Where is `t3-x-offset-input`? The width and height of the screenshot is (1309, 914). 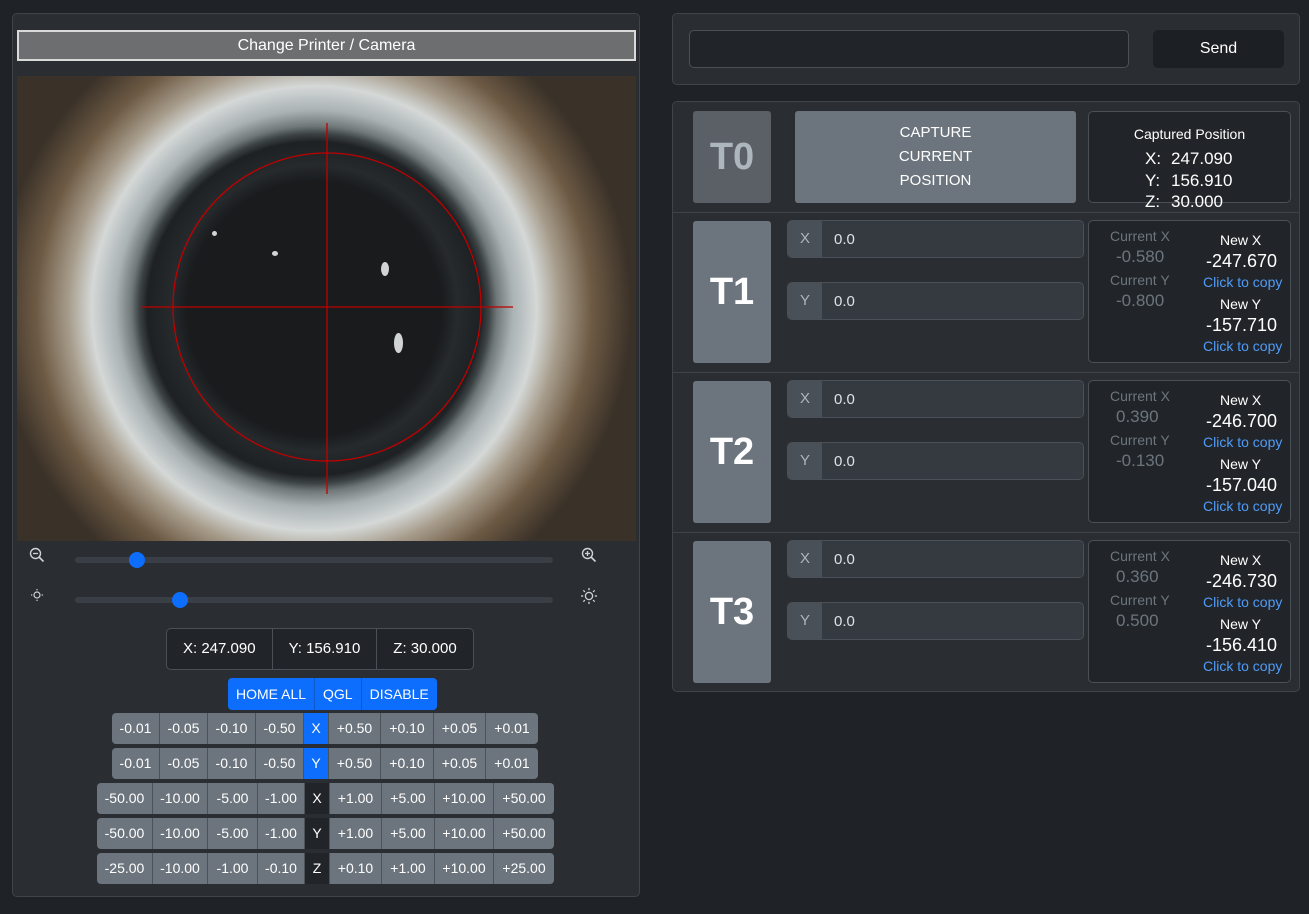 t3-x-offset-input is located at coordinates (952, 559).